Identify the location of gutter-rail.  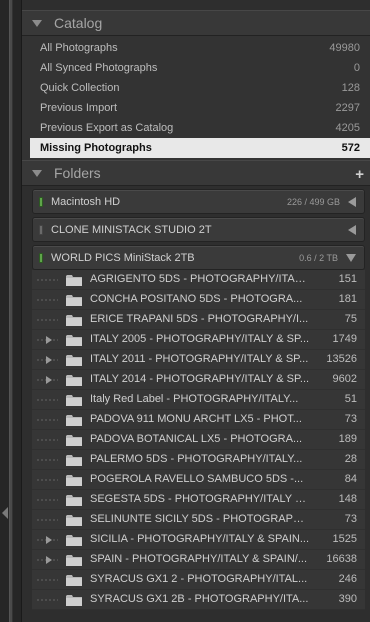
(11, 311).